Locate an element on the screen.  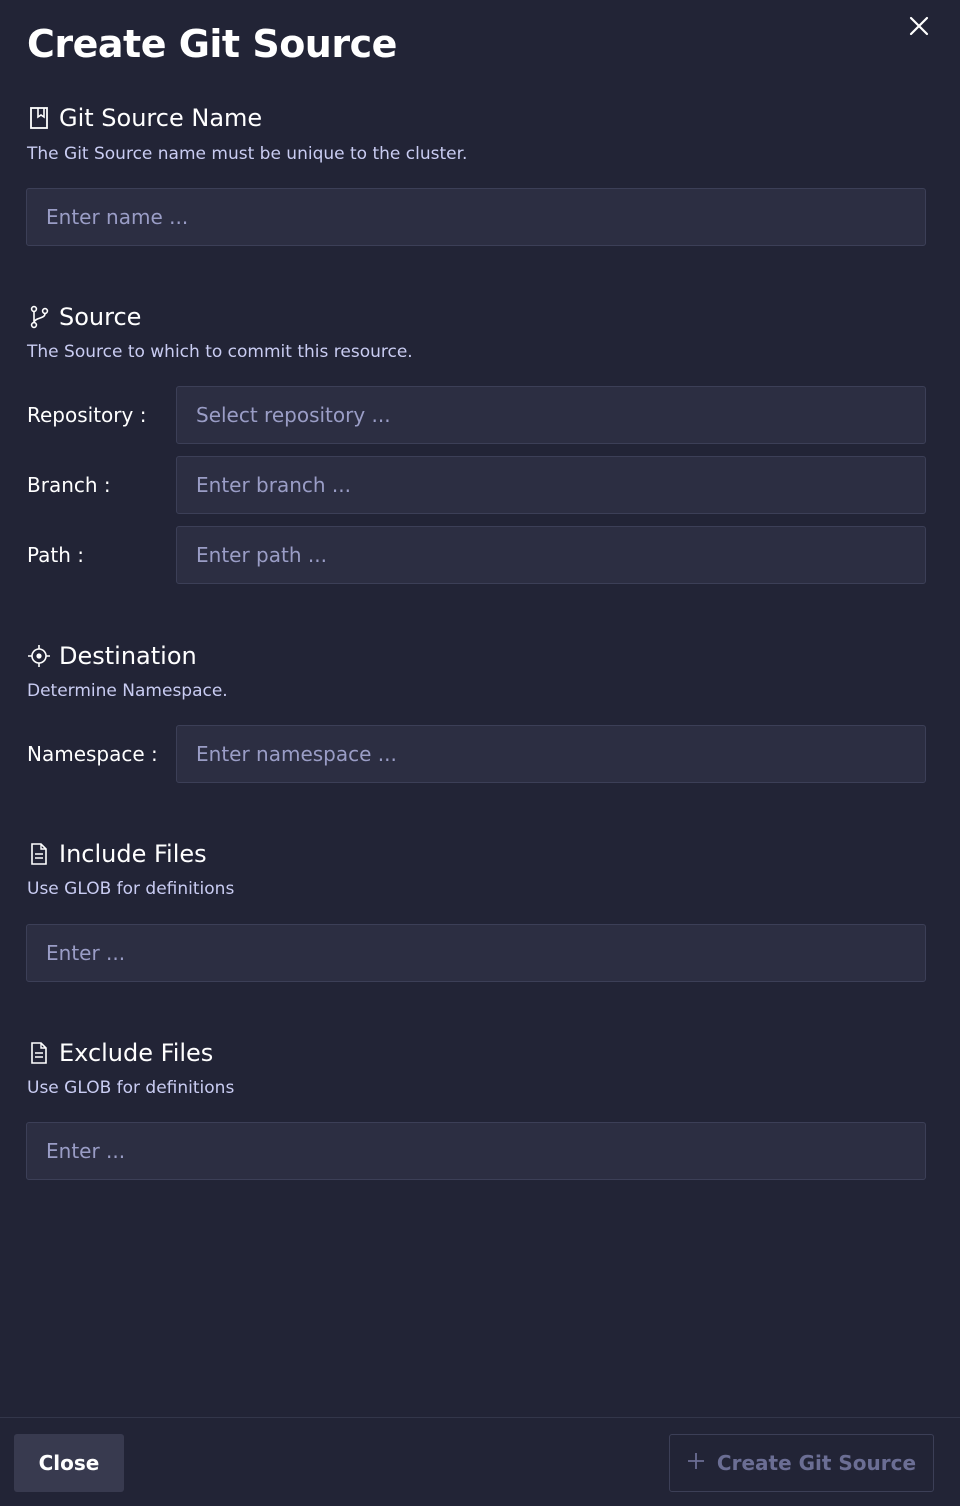
path-field-wrapper is located at coordinates (551, 555).